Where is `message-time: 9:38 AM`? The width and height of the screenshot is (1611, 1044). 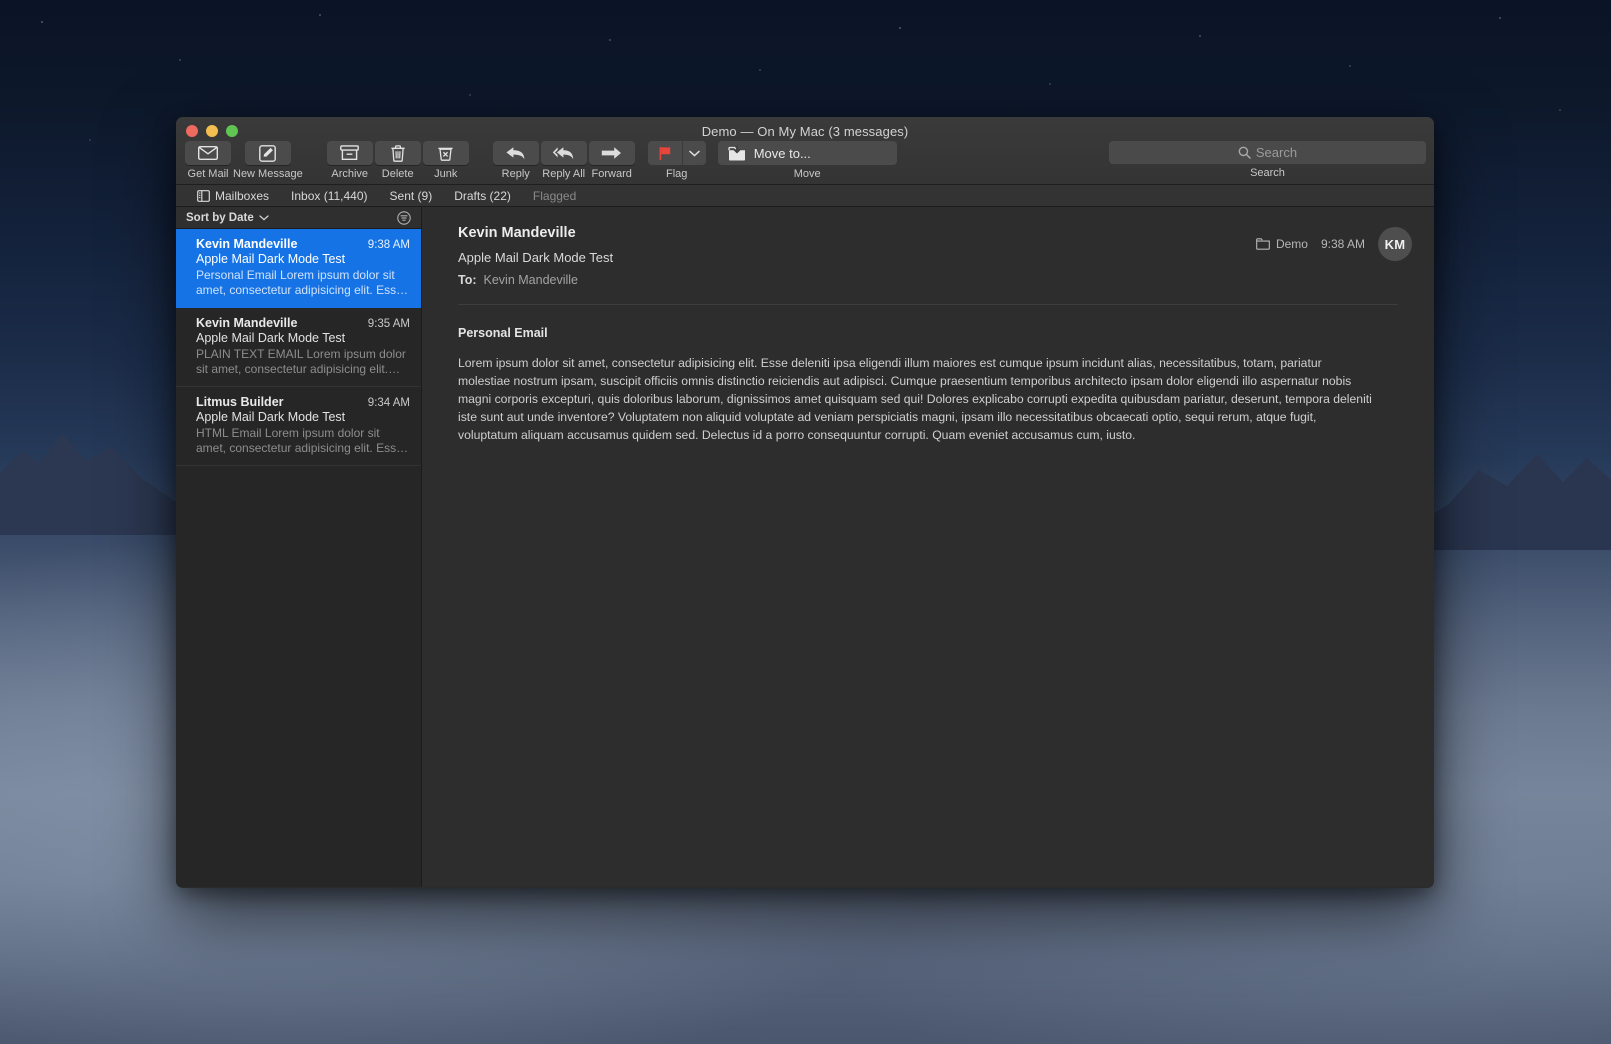
message-time: 9:38 AM is located at coordinates (388, 245).